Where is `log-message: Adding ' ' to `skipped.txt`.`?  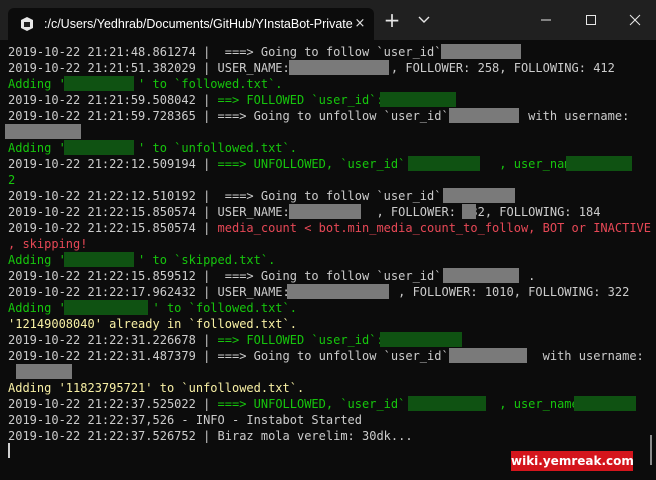
log-message: Adding ' ' to `skipped.txt`. is located at coordinates (142, 260).